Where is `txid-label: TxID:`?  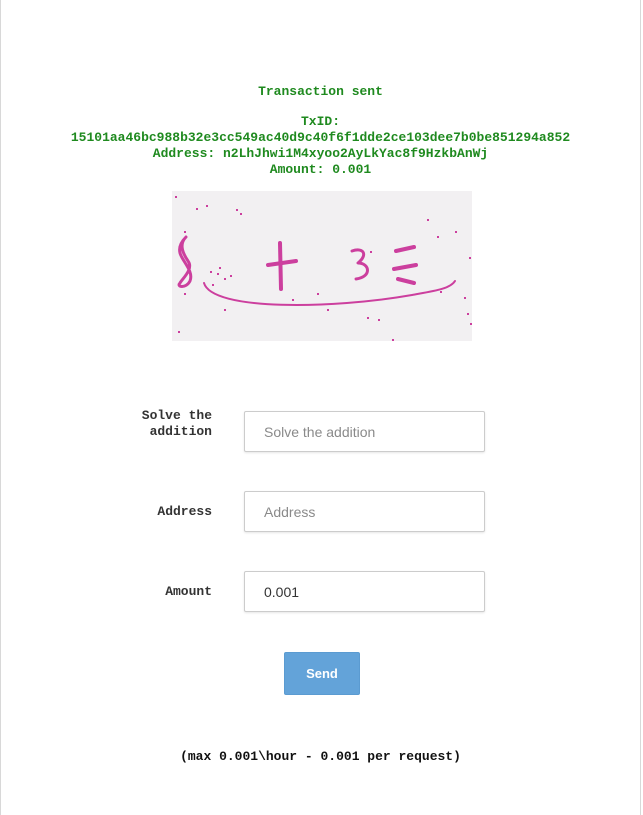
txid-label: TxID: is located at coordinates (320, 121).